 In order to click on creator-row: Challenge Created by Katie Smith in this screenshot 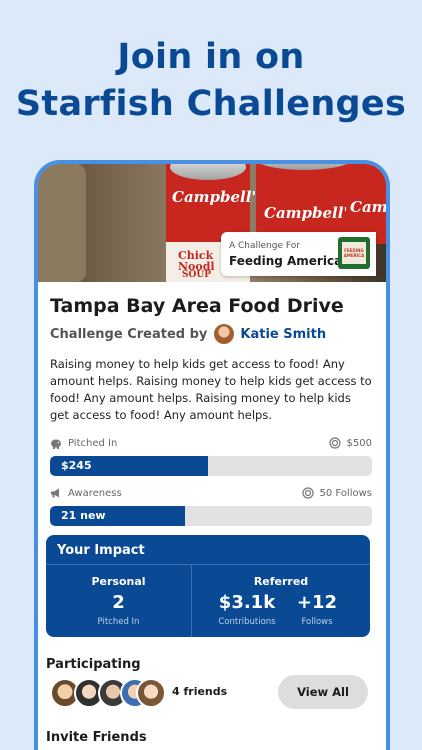, I will do `click(188, 334)`.